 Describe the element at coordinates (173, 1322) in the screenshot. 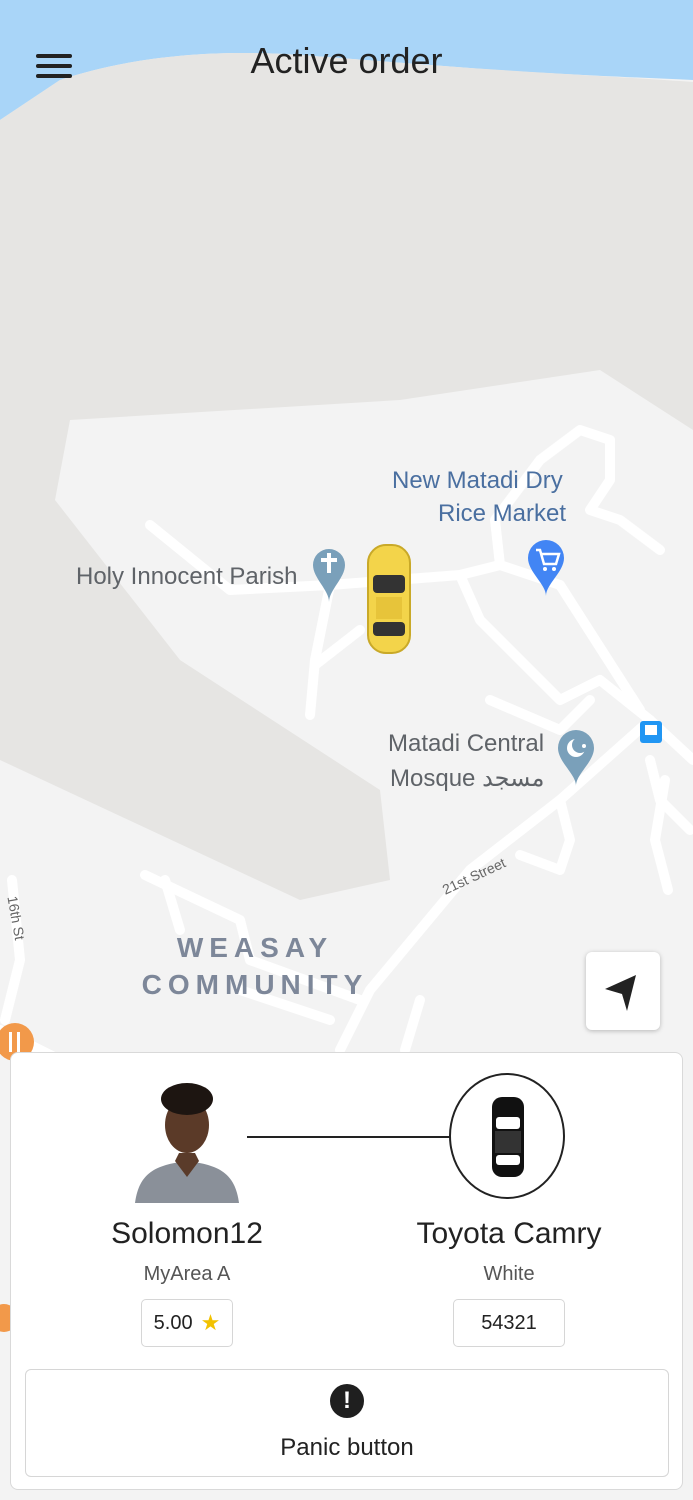

I see `rating-value: 5.00` at that location.